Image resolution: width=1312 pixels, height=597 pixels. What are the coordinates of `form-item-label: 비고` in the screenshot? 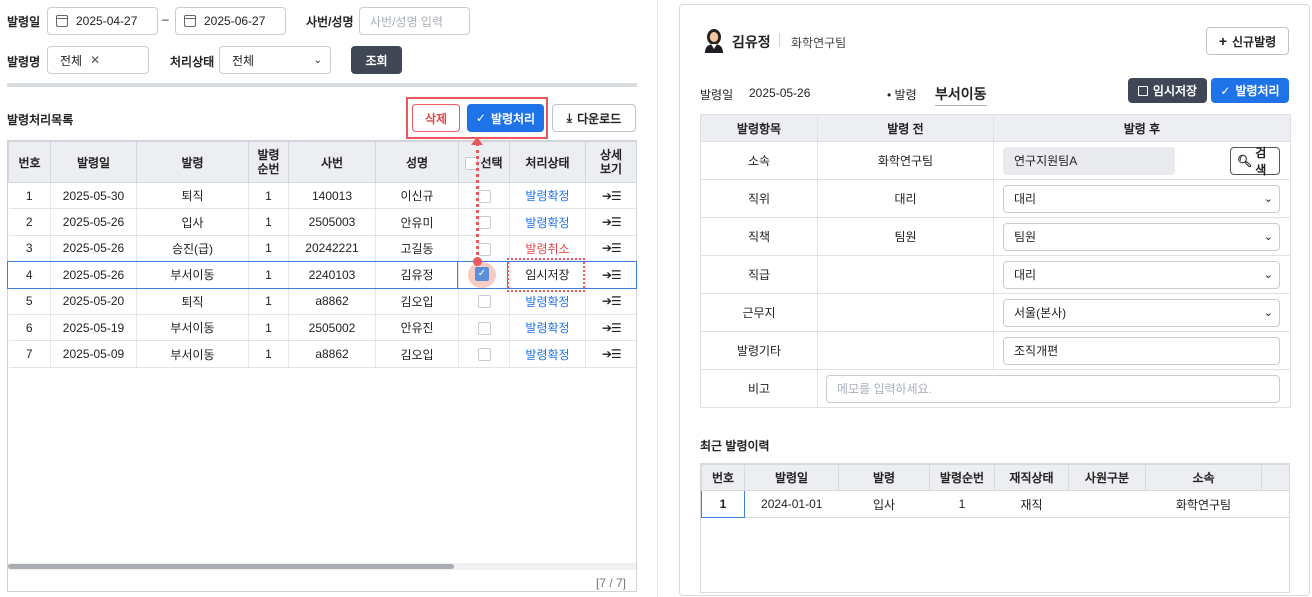 It's located at (759, 388).